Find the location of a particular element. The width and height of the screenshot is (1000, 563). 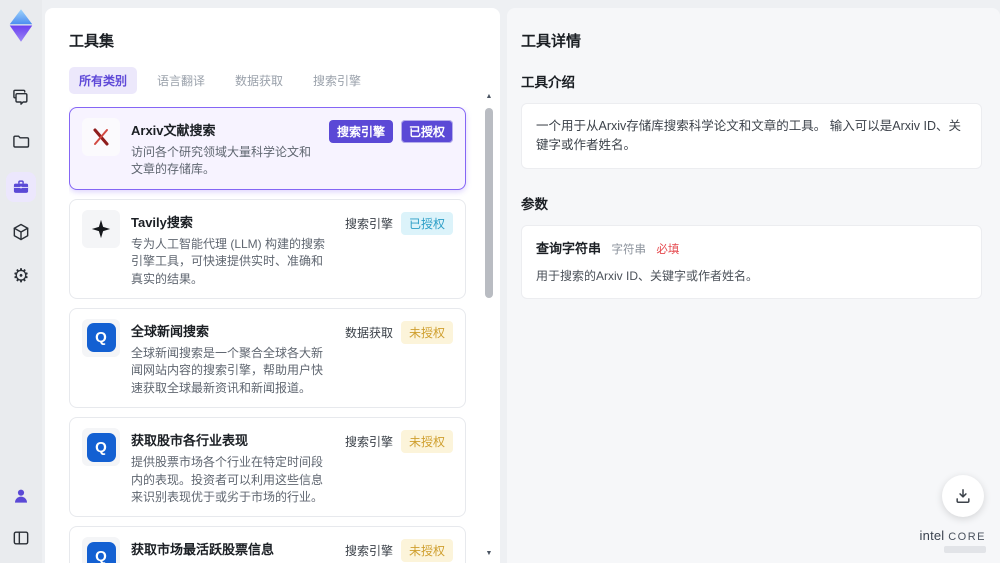

download-icon is located at coordinates (963, 496).